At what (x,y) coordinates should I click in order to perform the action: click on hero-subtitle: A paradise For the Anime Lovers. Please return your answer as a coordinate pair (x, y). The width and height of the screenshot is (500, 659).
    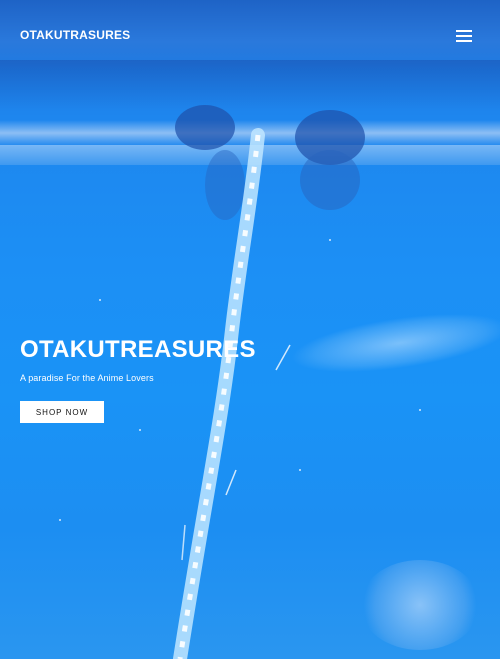
    Looking at the image, I should click on (87, 378).